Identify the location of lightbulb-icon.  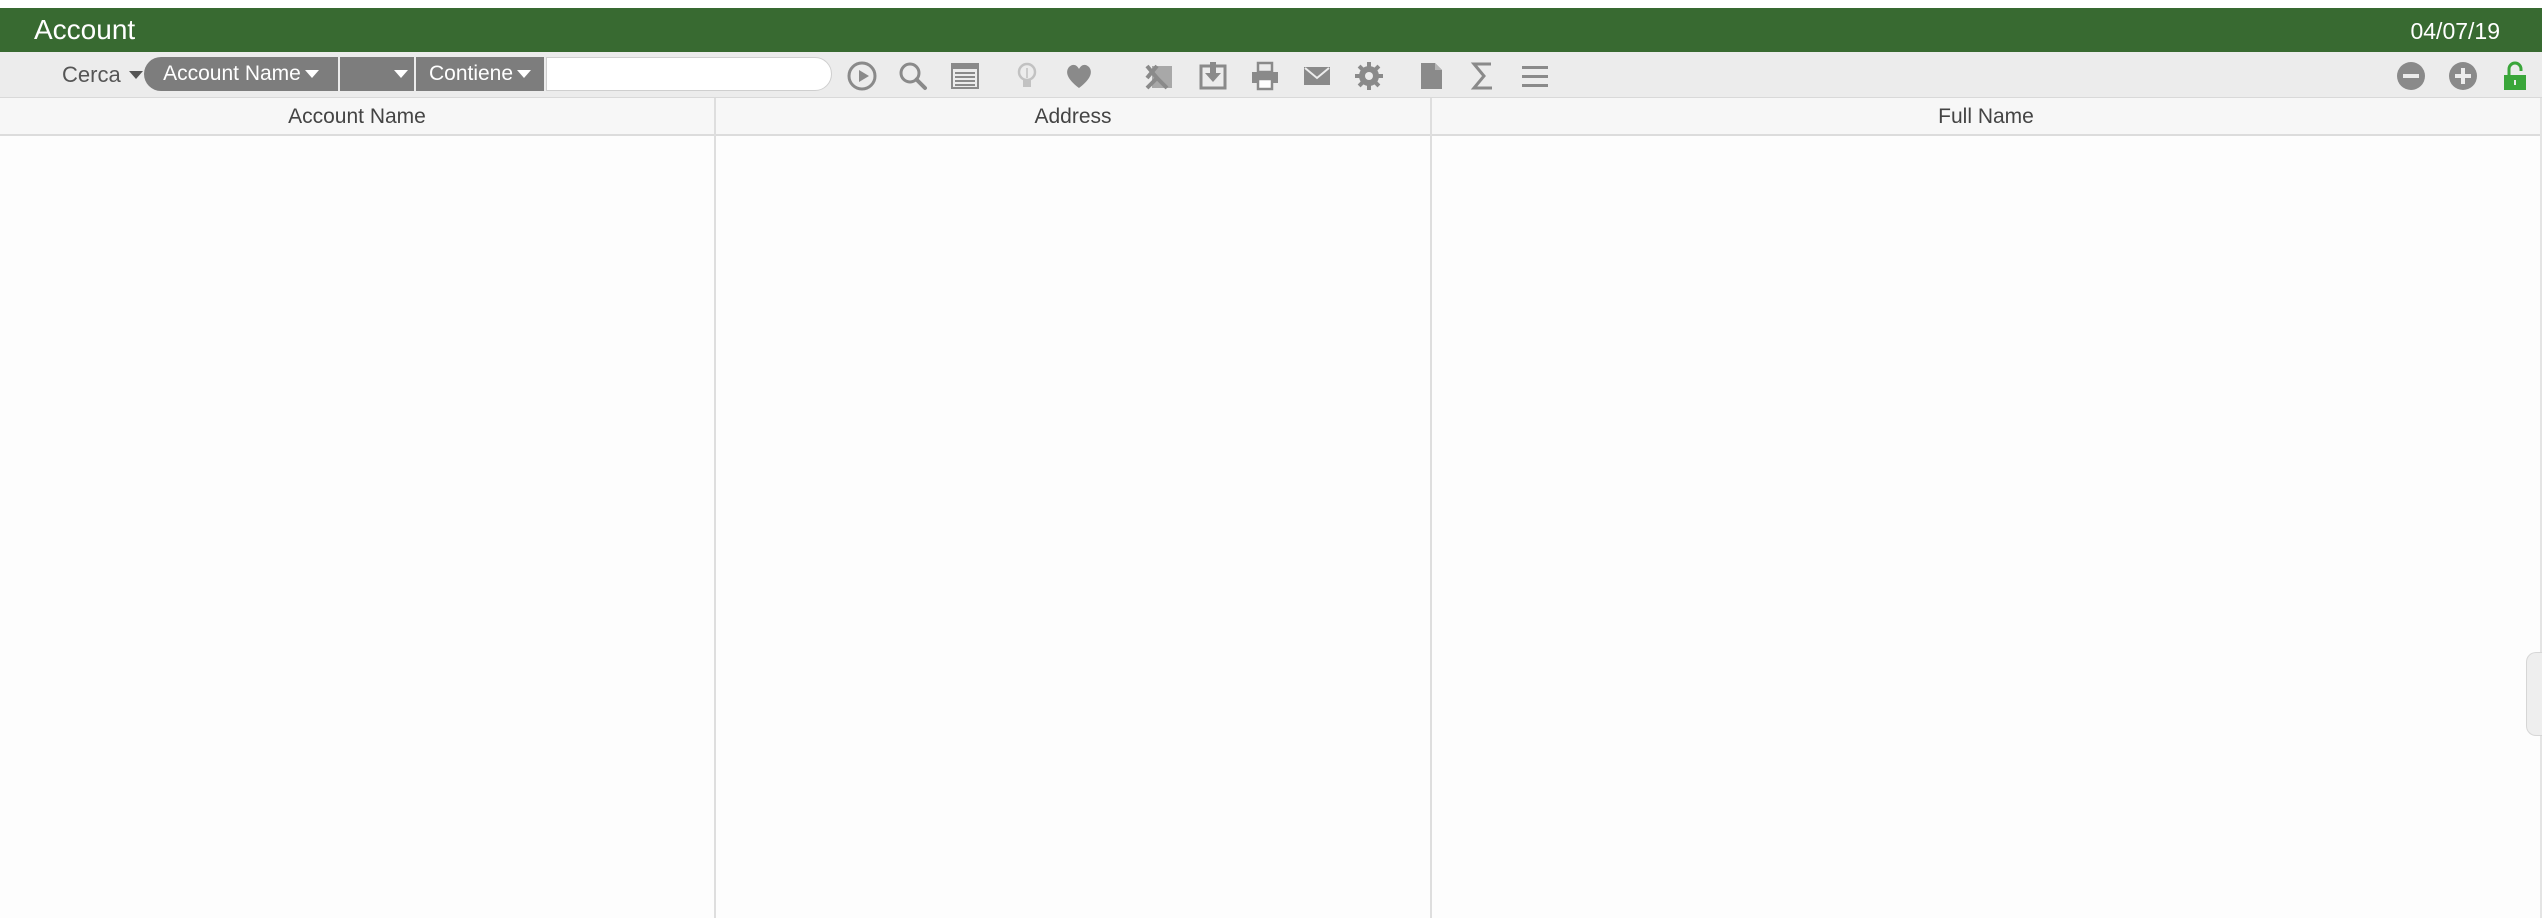
(1027, 74).